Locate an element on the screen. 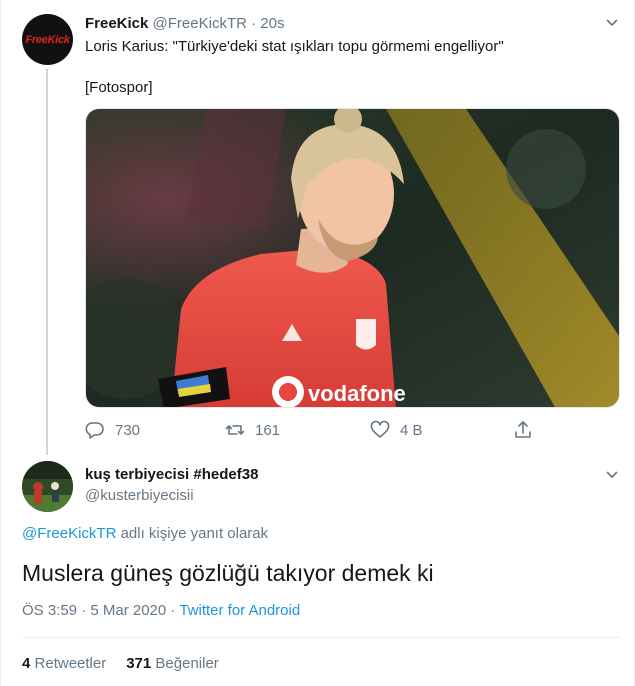  reply-icon is located at coordinates (94, 430).